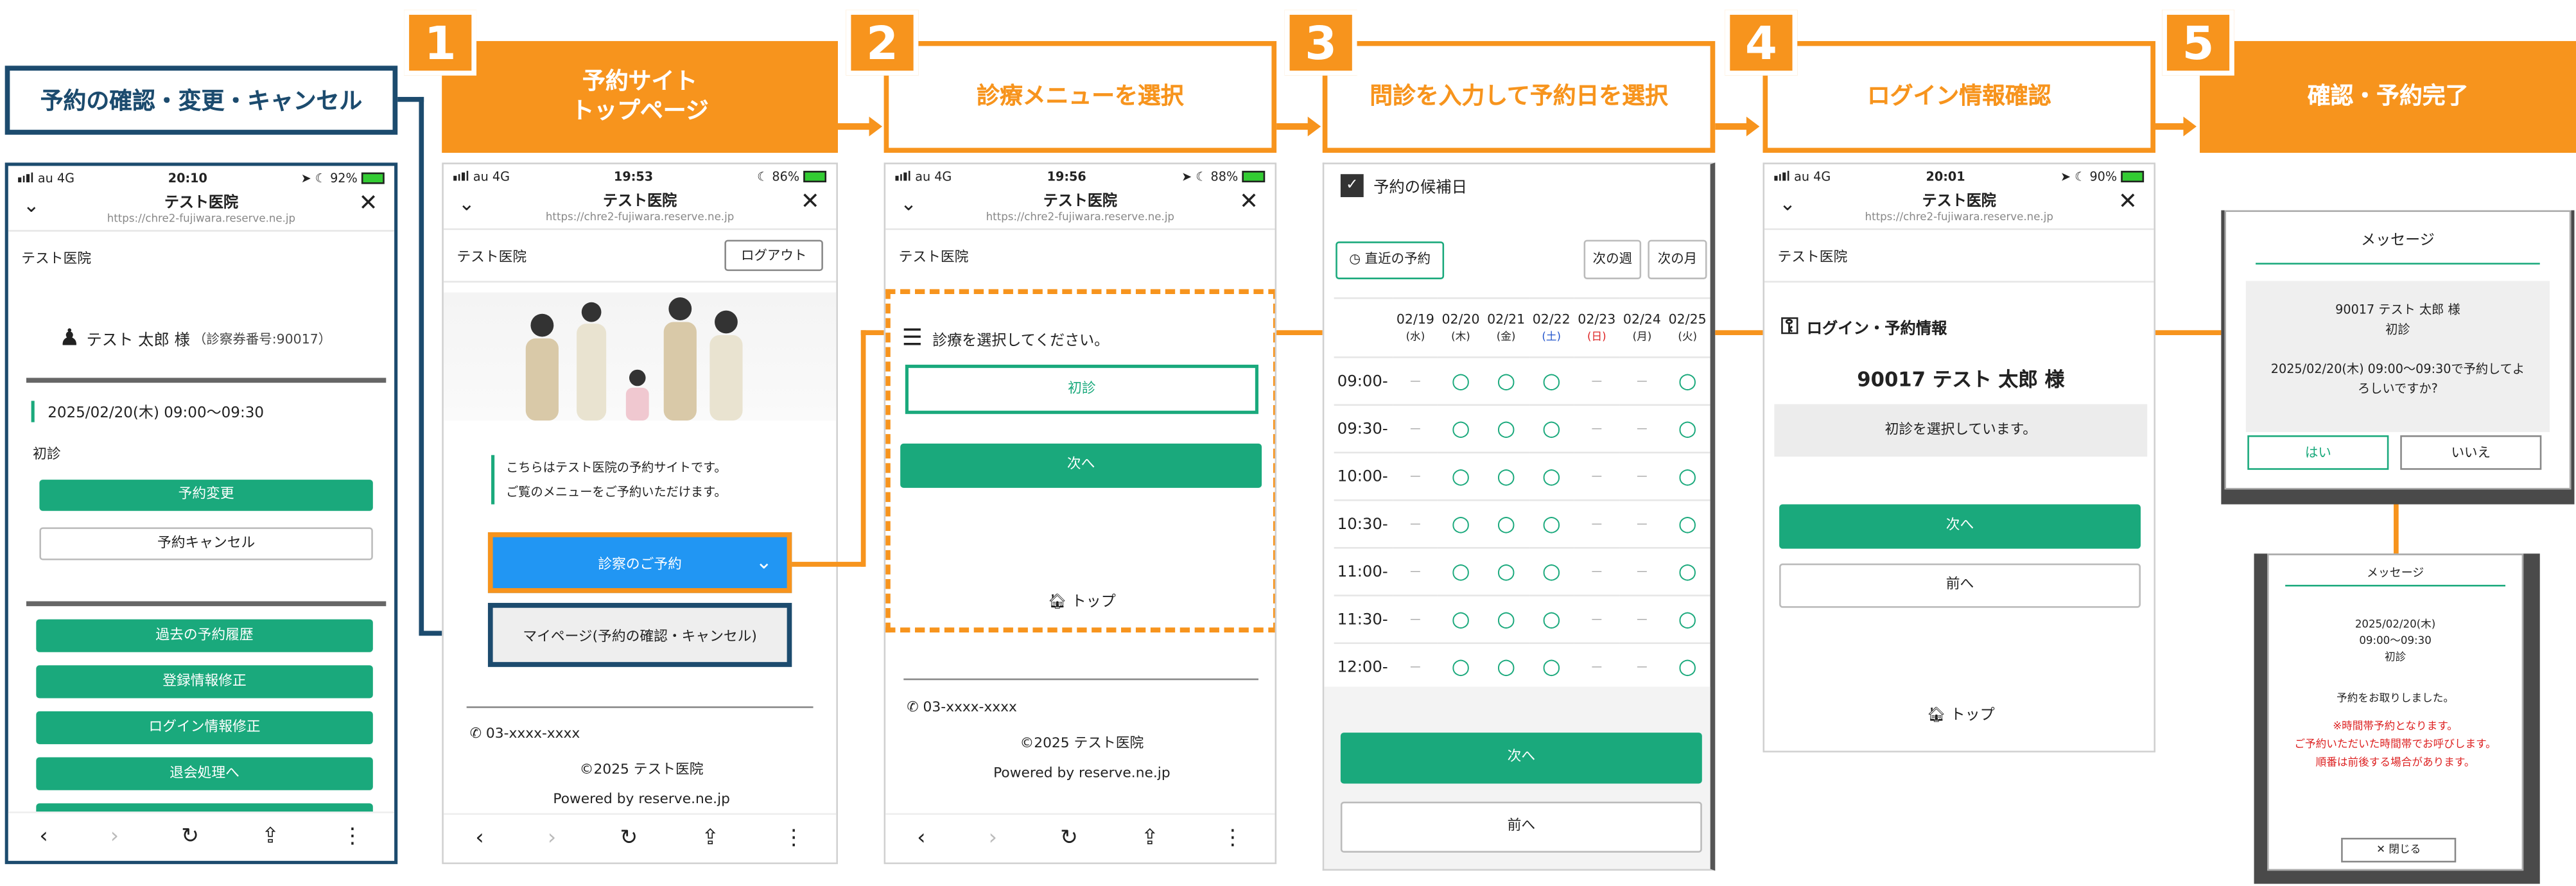 This screenshot has width=2576, height=886. I want to click on left-label: 予約の確認・変更・キャンセル, so click(201, 100).